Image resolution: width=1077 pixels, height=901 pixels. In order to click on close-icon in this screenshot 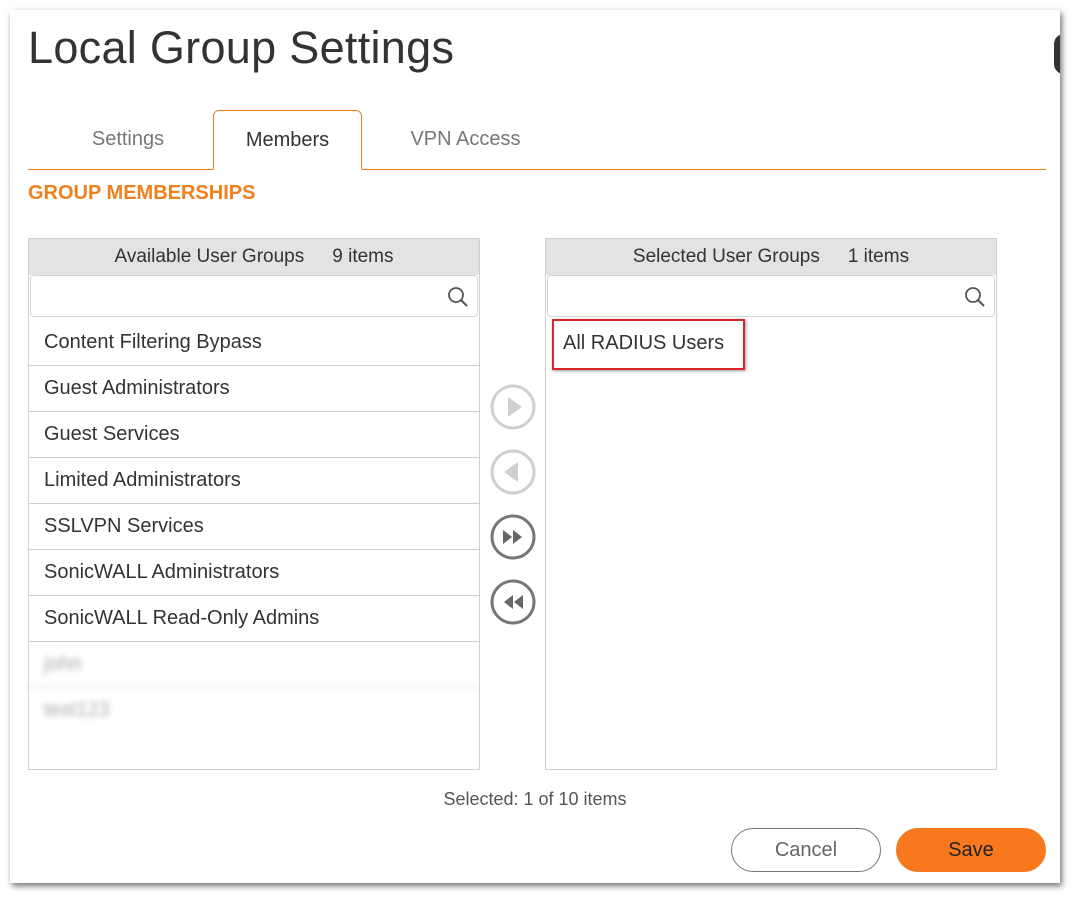, I will do `click(1057, 54)`.